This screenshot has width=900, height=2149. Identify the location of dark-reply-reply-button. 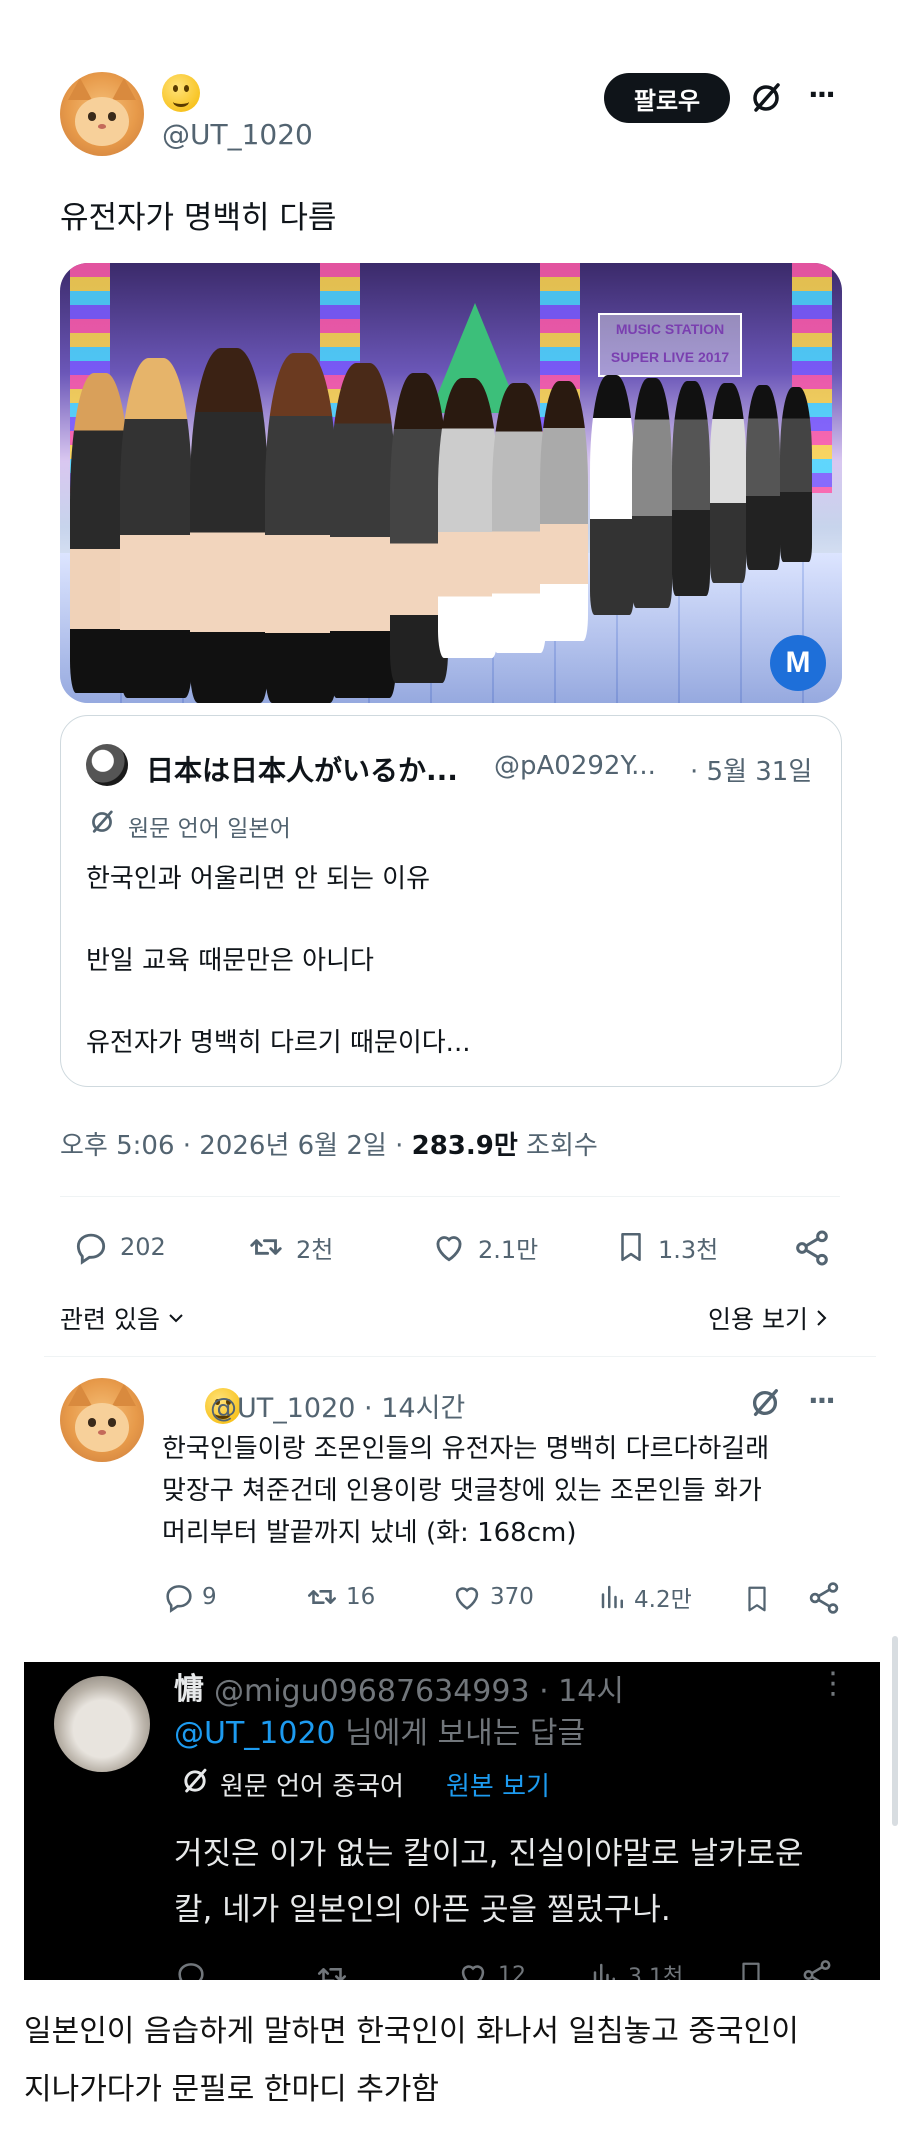
(191, 1969).